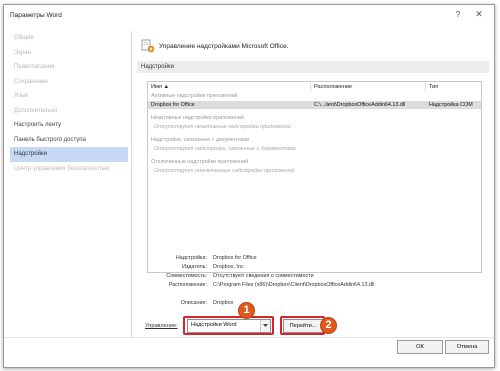 The height and width of the screenshot is (371, 500). What do you see at coordinates (265, 326) in the screenshot?
I see `chevron-down-icon` at bounding box center [265, 326].